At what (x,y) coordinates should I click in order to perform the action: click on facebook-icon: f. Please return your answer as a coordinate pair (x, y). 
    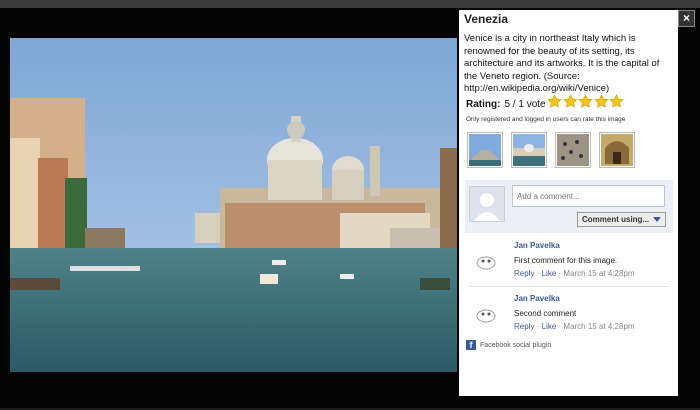
    Looking at the image, I should click on (471, 345).